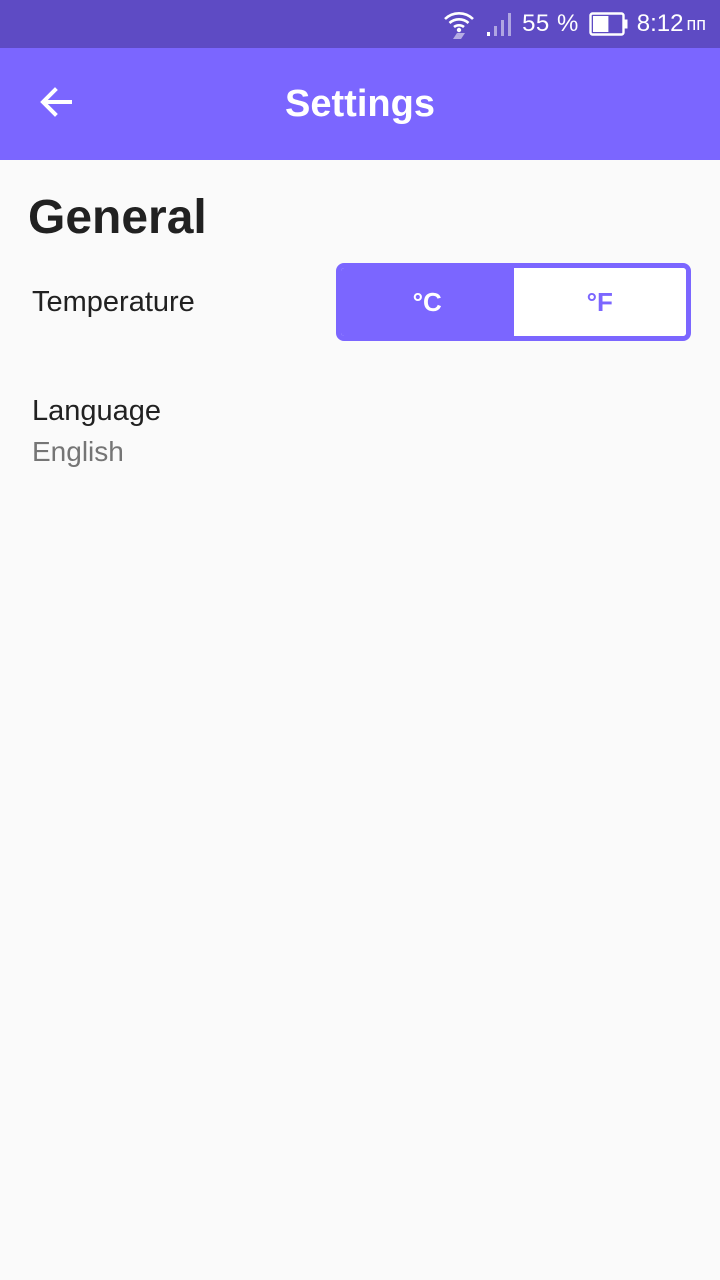 This screenshot has height=1280, width=720. Describe the element at coordinates (550, 23) in the screenshot. I see `battery-percent: 55 %` at that location.